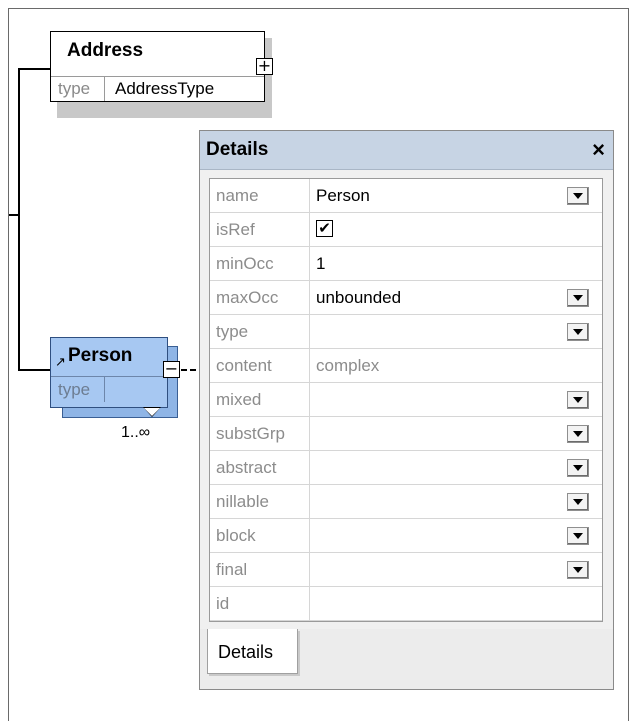  What do you see at coordinates (406, 659) in the screenshot?
I see `panel-tab-bar: Details` at bounding box center [406, 659].